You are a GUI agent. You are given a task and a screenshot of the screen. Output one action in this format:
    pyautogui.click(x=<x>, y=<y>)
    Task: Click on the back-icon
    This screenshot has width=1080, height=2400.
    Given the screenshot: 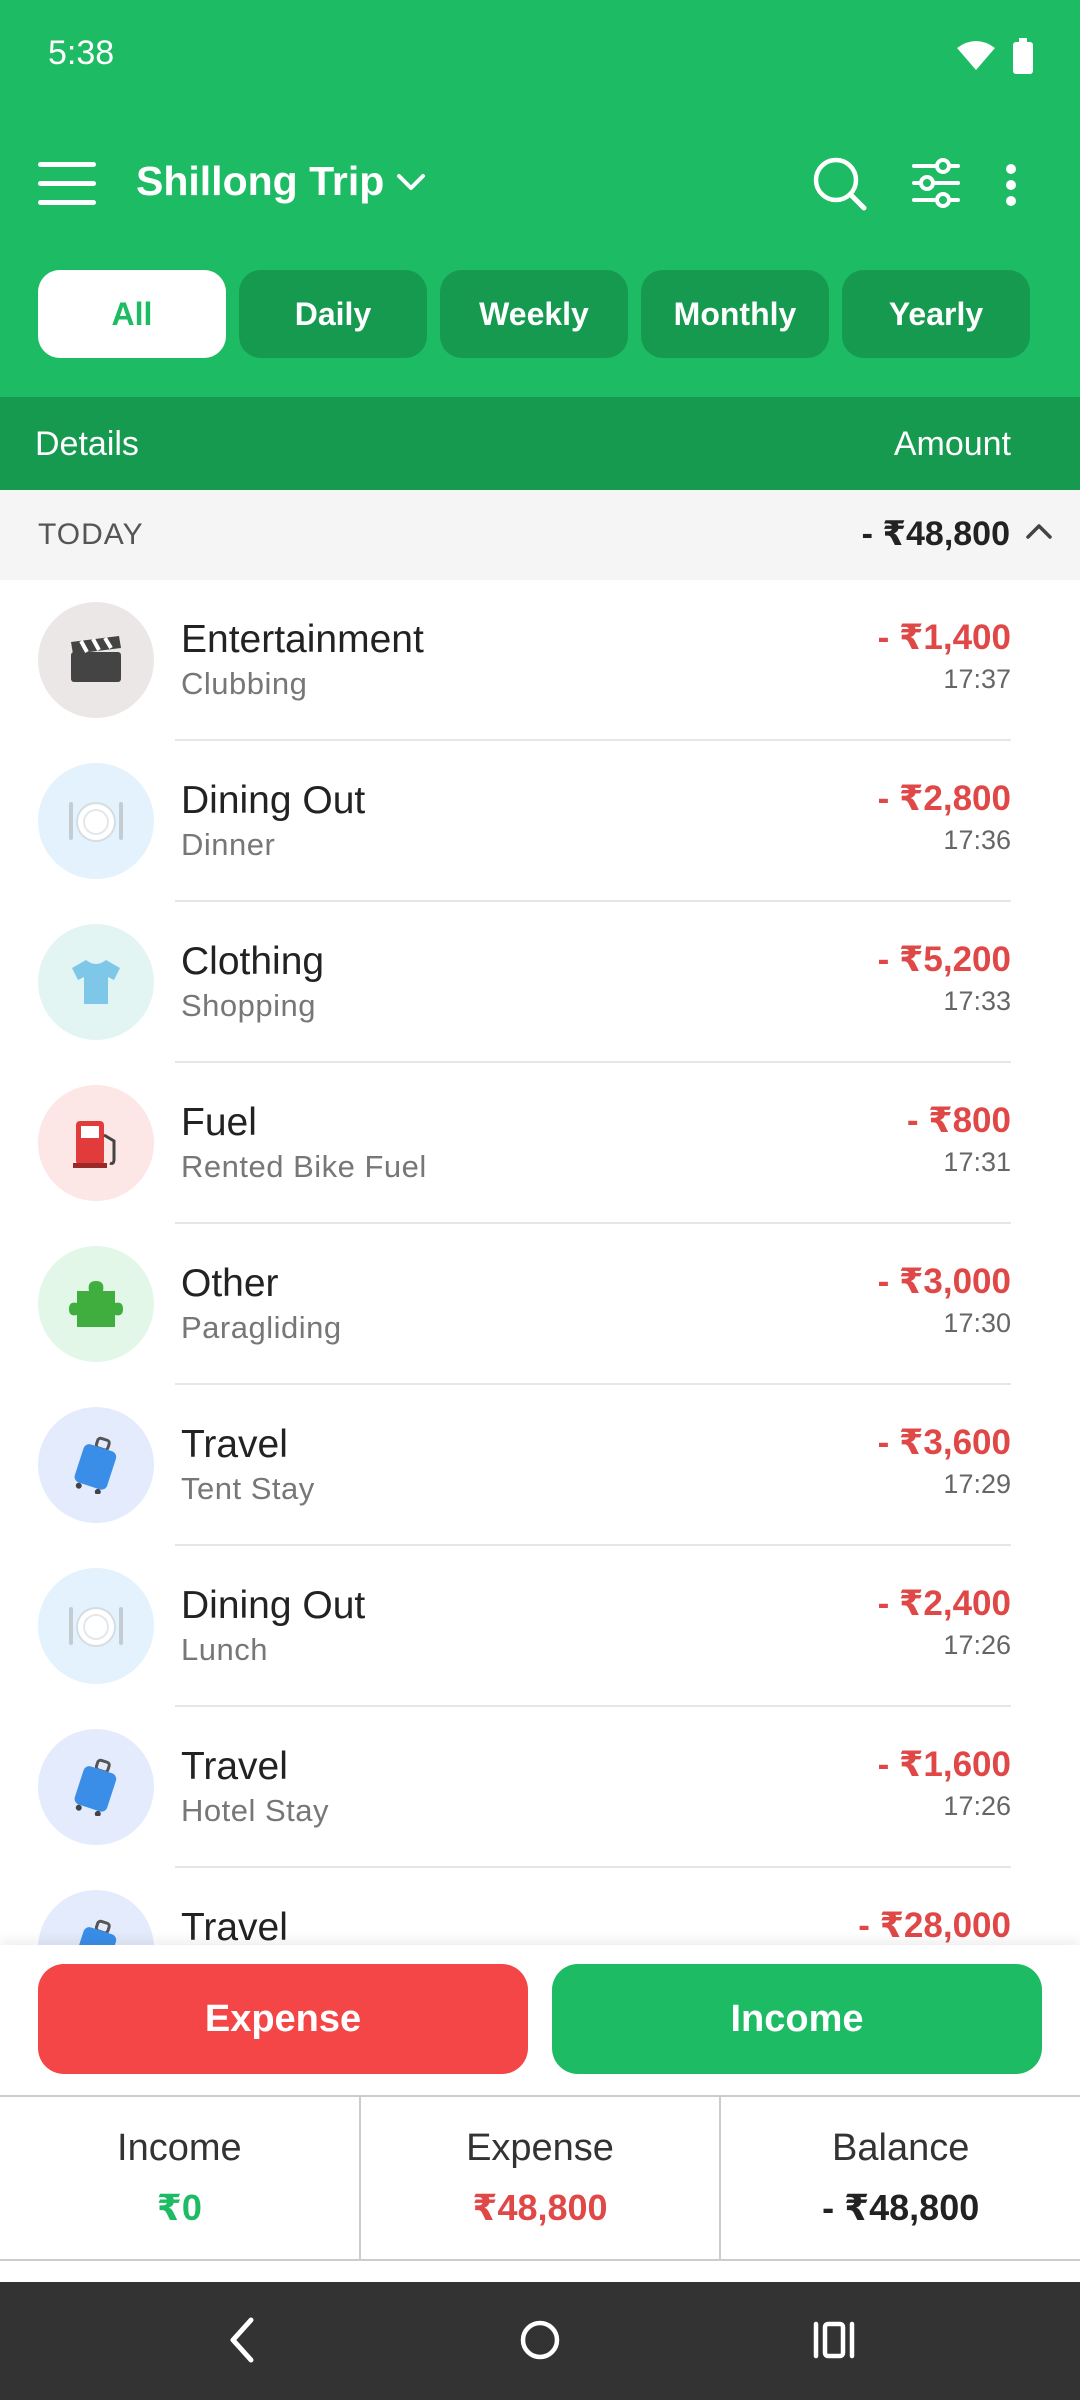 What is the action you would take?
    pyautogui.click(x=242, y=2340)
    